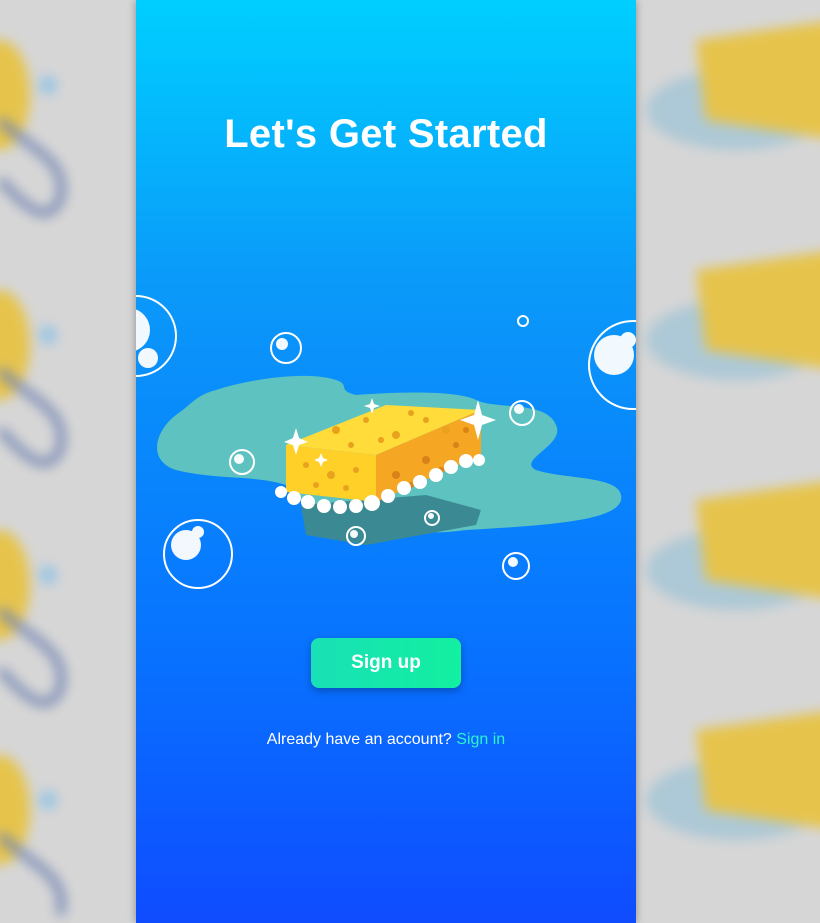 This screenshot has height=923, width=820. Describe the element at coordinates (386, 663) in the screenshot. I see `signup-button: Sign up` at that location.